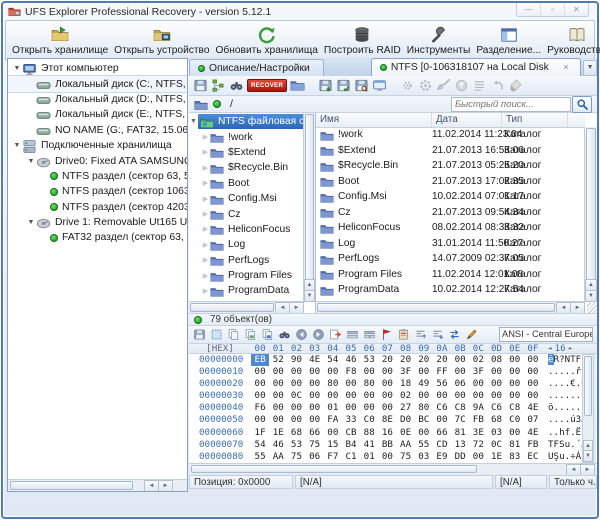 This screenshot has height=523, width=600. I want to click on open-device-button: Открыть устройство, so click(161, 40).